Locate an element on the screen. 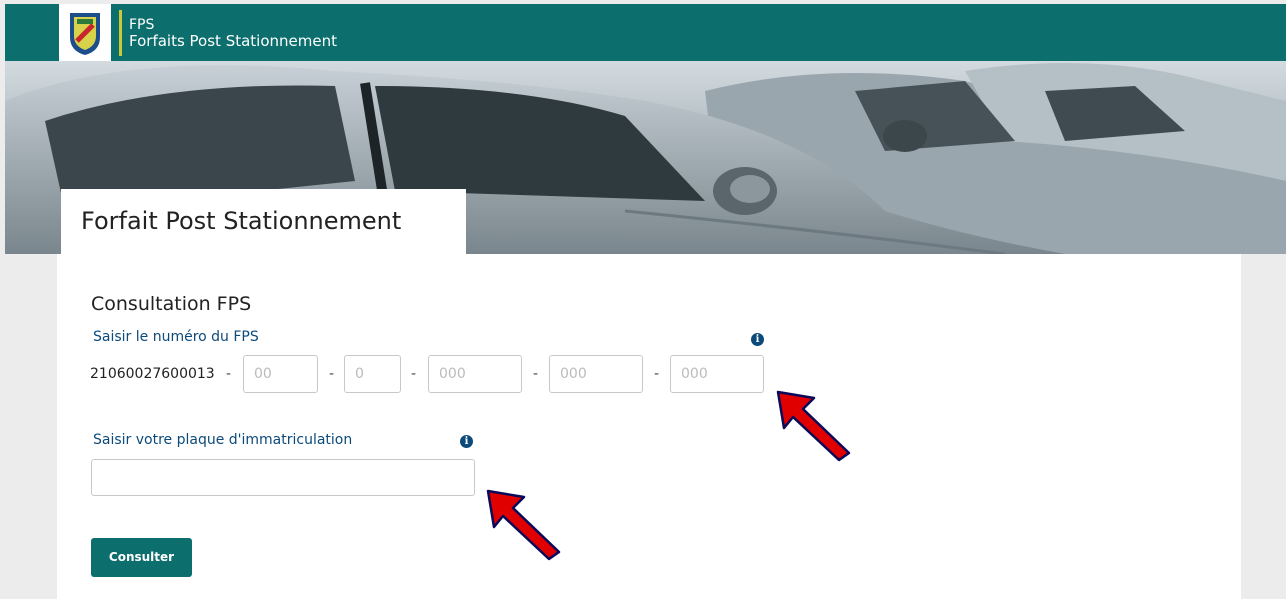 The image size is (1286, 599). banner-title-box: Forfait Post Stationnement is located at coordinates (263, 221).